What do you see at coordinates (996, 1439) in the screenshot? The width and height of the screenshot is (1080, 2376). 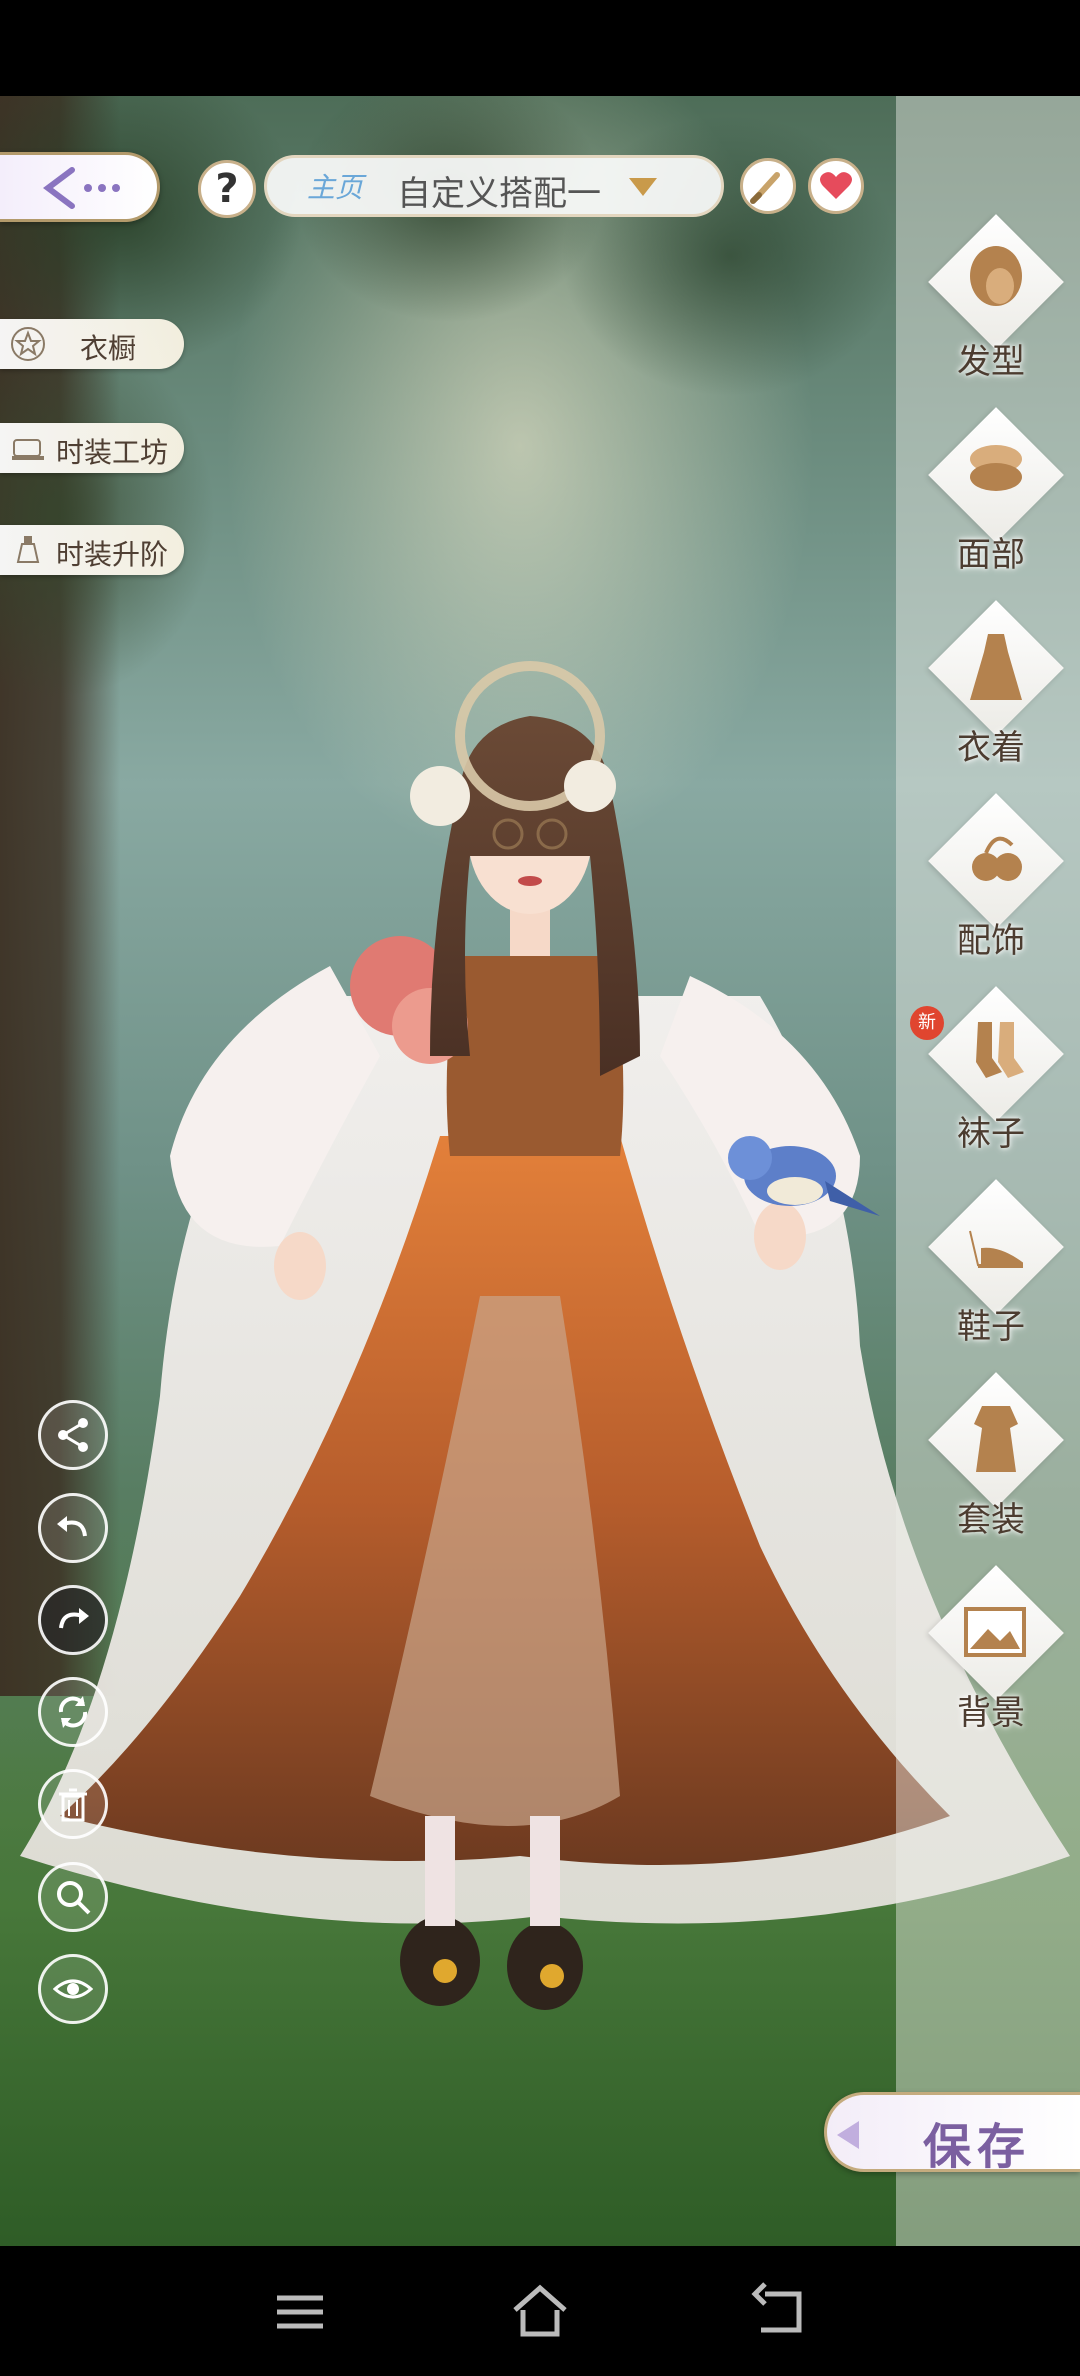 I see `outfit-set-icon` at bounding box center [996, 1439].